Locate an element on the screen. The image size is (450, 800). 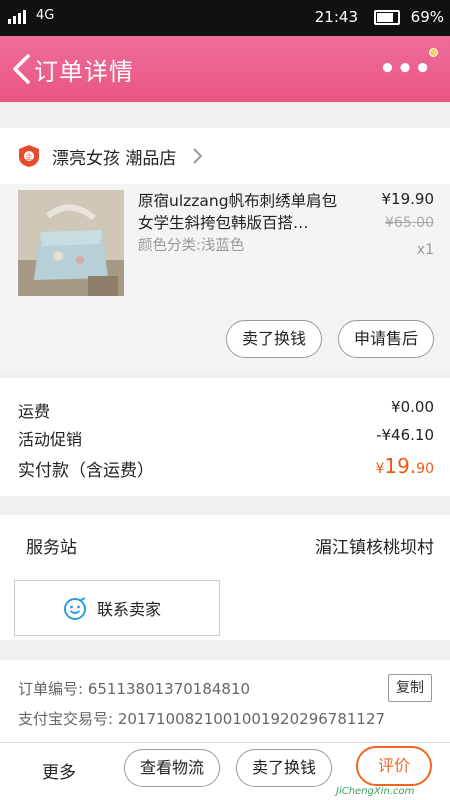
chat-smile-icon is located at coordinates (75, 608).